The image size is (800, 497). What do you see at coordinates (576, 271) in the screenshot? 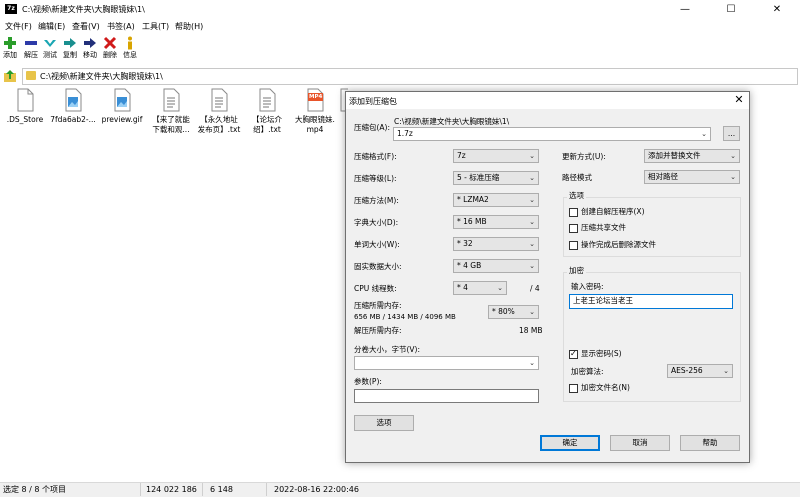
I see `encryption-group-title: 加密` at bounding box center [576, 271].